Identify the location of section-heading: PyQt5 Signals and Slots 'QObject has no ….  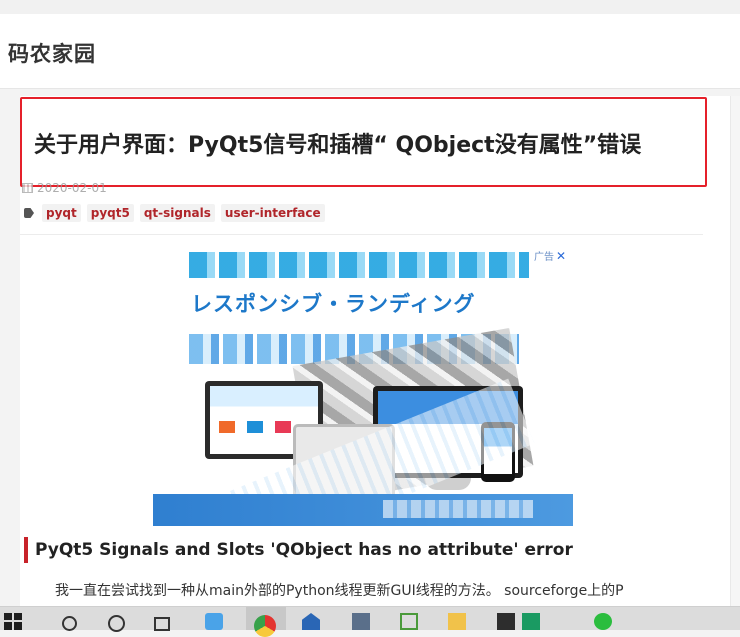
(298, 550).